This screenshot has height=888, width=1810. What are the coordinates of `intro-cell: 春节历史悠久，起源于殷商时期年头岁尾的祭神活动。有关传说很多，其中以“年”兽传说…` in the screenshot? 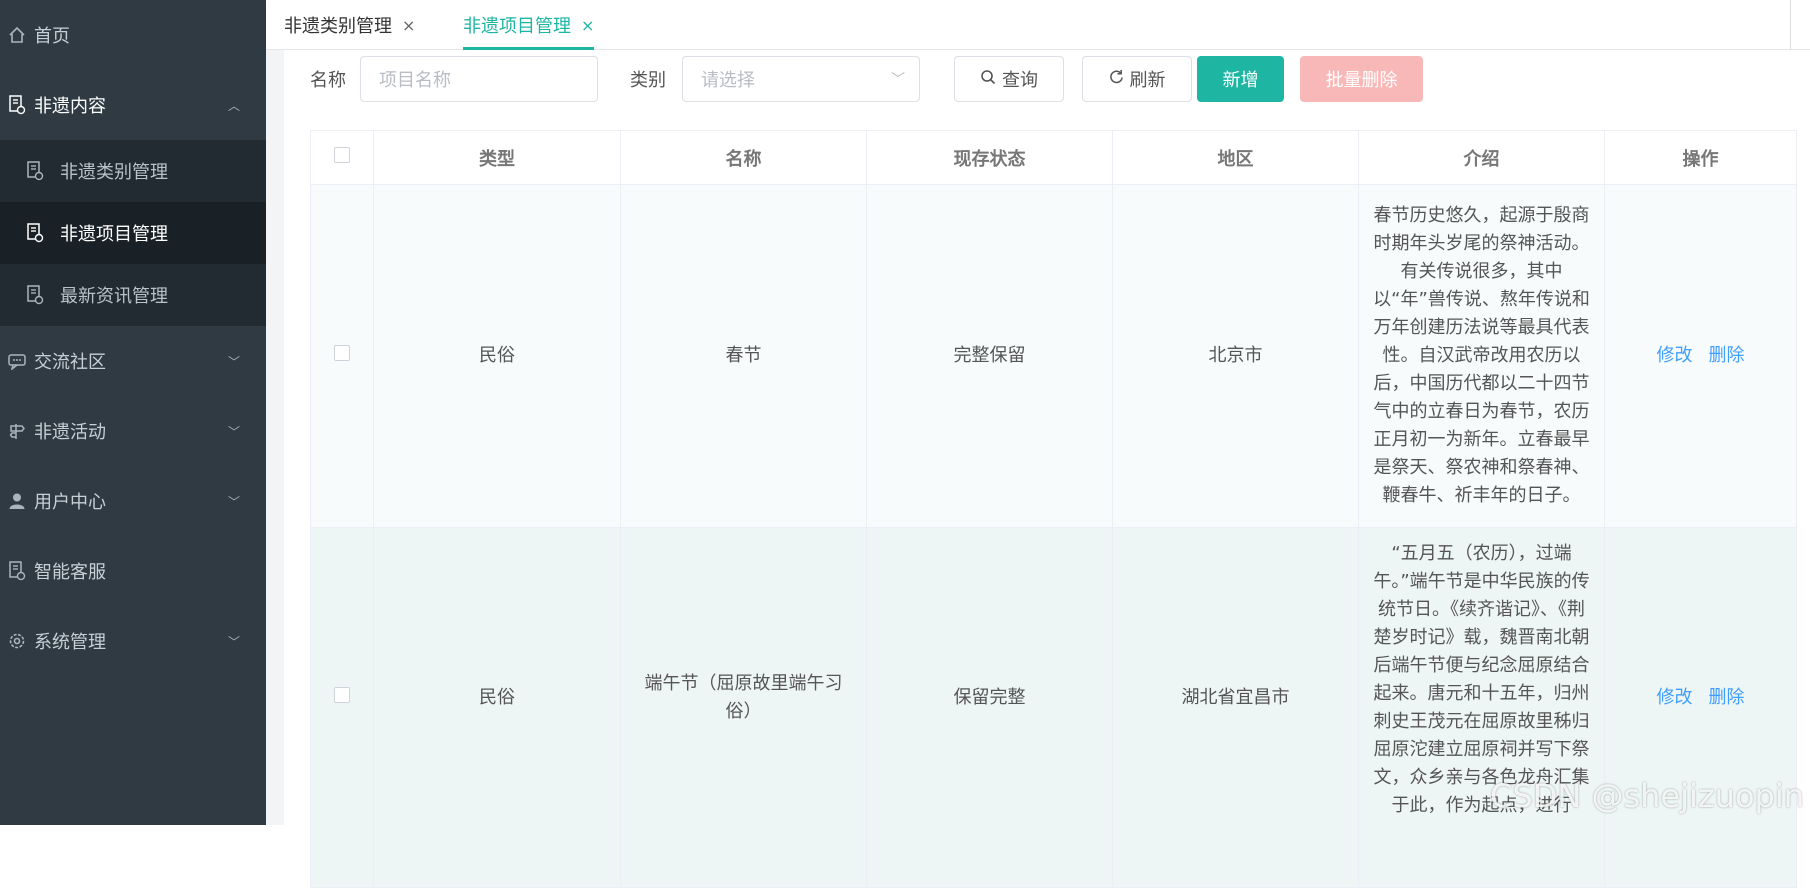 It's located at (1482, 356).